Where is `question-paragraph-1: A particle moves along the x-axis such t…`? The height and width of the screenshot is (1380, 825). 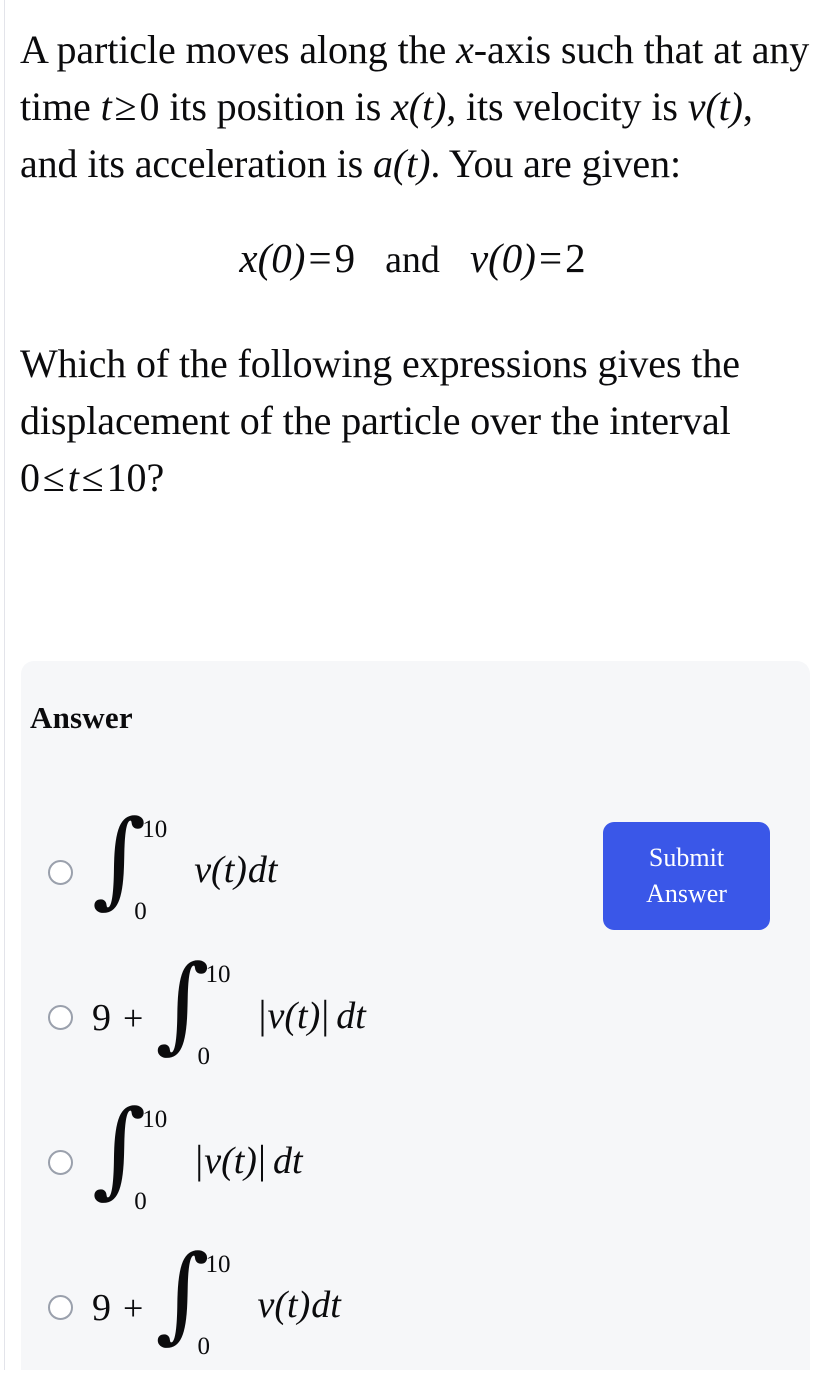 question-paragraph-1: A particle moves along the x-axis such t… is located at coordinates (412, 96).